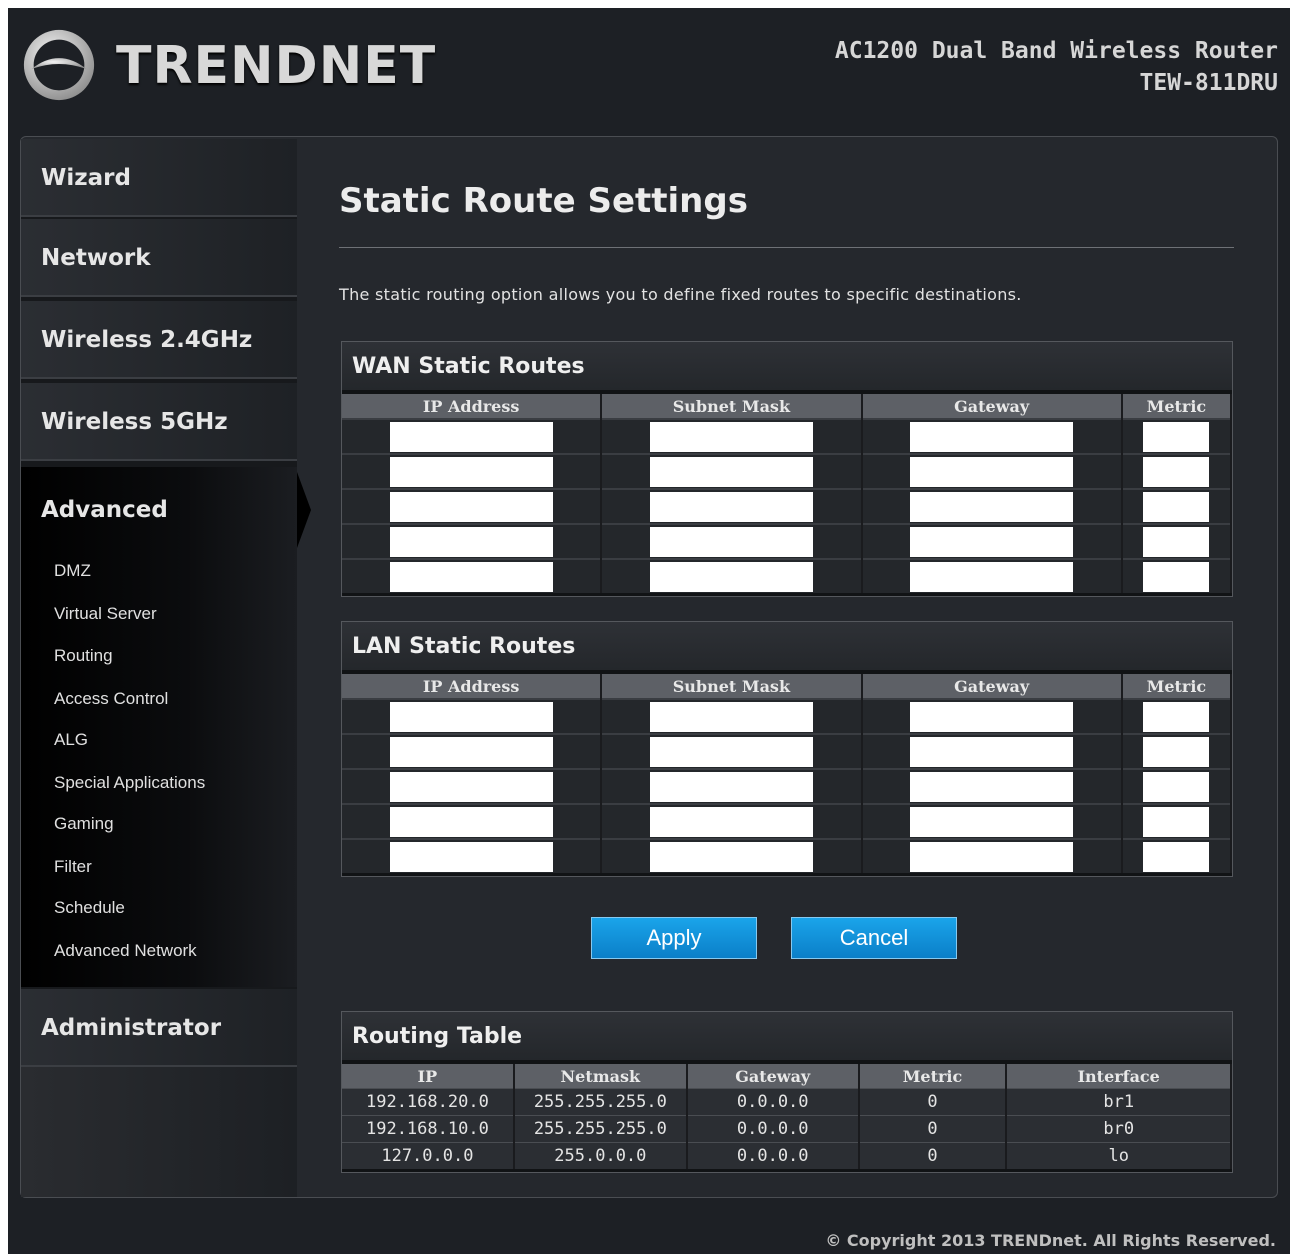  What do you see at coordinates (86, 178) in the screenshot?
I see `nav-label: Wizard` at bounding box center [86, 178].